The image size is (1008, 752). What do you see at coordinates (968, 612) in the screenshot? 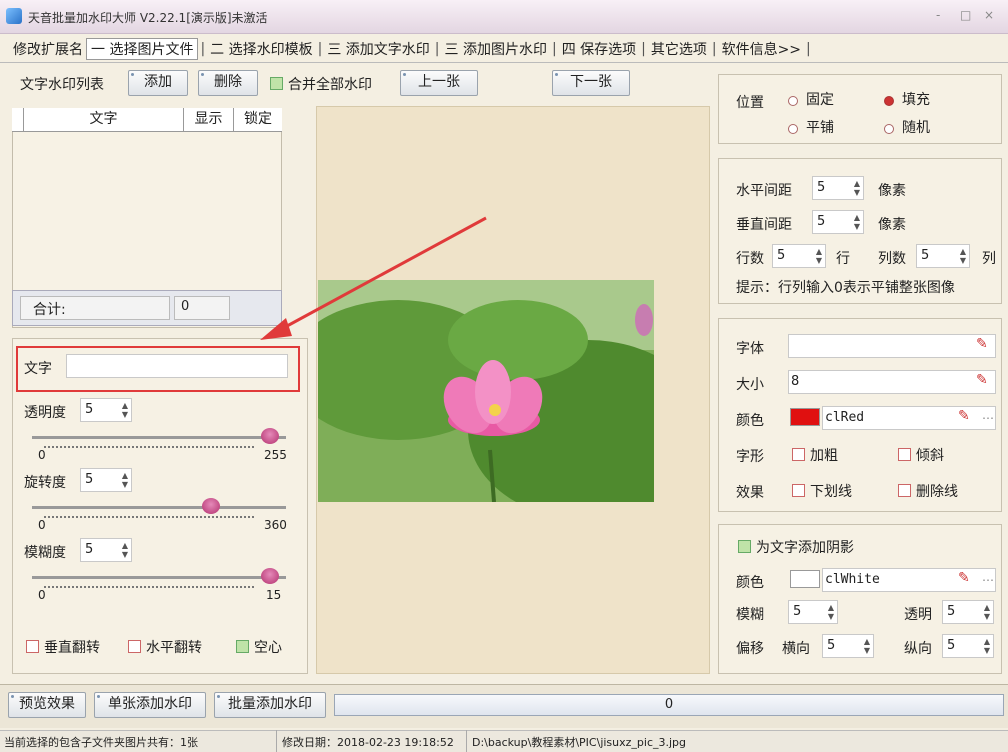
I see `shadow-opacity-spinner: 5 ▲ ▼` at bounding box center [968, 612].